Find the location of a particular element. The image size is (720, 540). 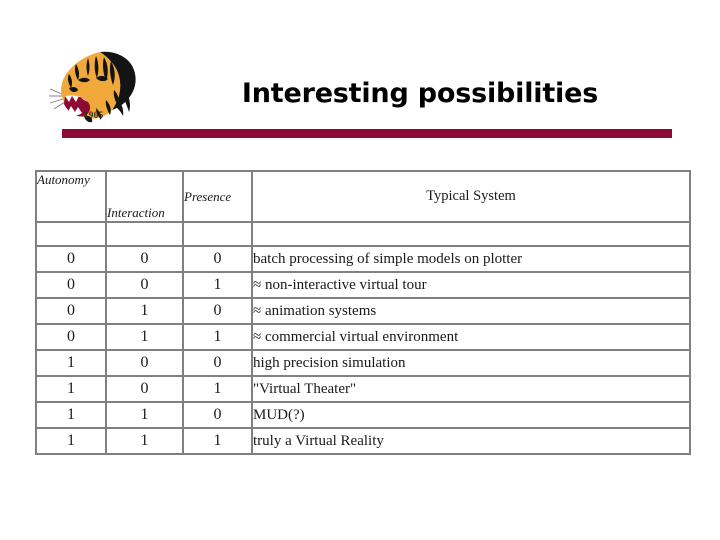

table-row: 1 0 0 high precision simulation is located at coordinates (363, 363).